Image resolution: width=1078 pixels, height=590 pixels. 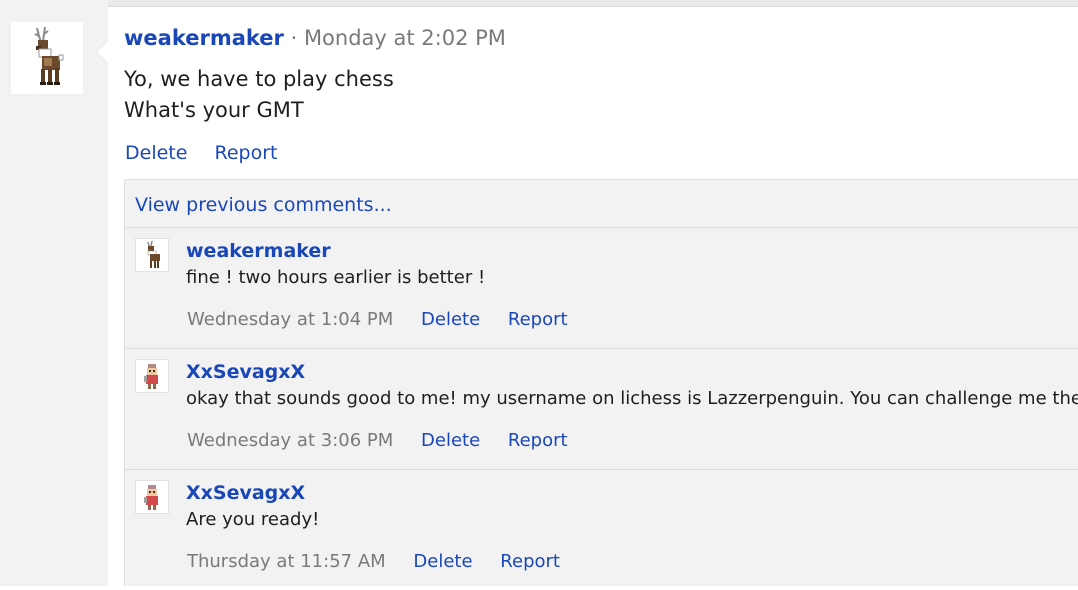 What do you see at coordinates (204, 38) in the screenshot?
I see `post-author-link: weakermaker` at bounding box center [204, 38].